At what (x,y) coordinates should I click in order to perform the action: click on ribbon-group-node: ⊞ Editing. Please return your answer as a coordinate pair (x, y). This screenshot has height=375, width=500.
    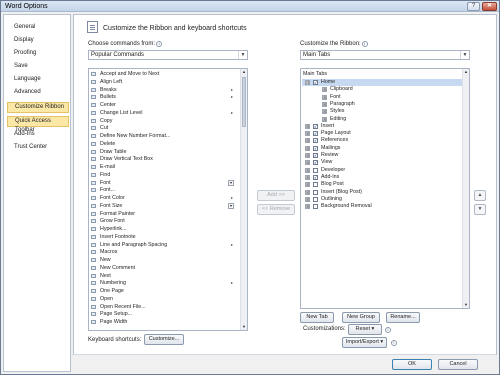
    Looking at the image, I should click on (382, 119).